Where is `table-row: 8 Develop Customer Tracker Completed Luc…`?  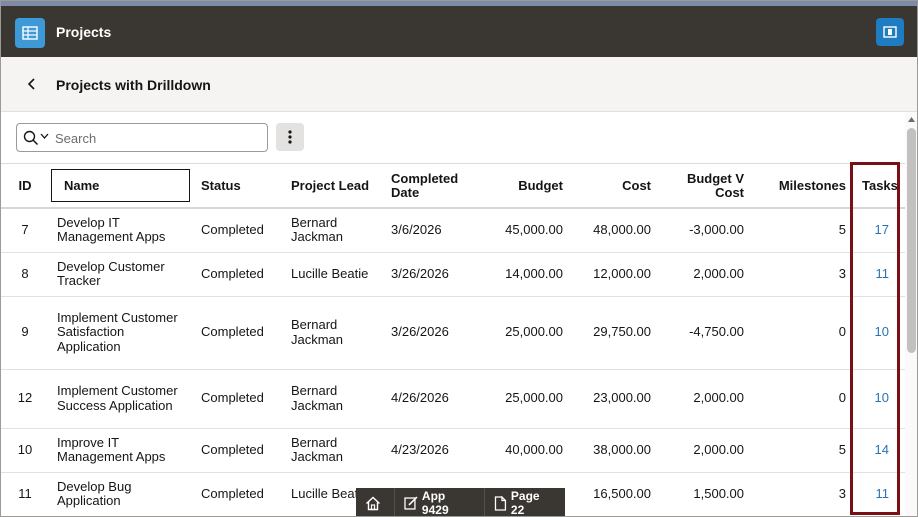
table-row: 8 Develop Customer Tracker Completed Luc… is located at coordinates (453, 274).